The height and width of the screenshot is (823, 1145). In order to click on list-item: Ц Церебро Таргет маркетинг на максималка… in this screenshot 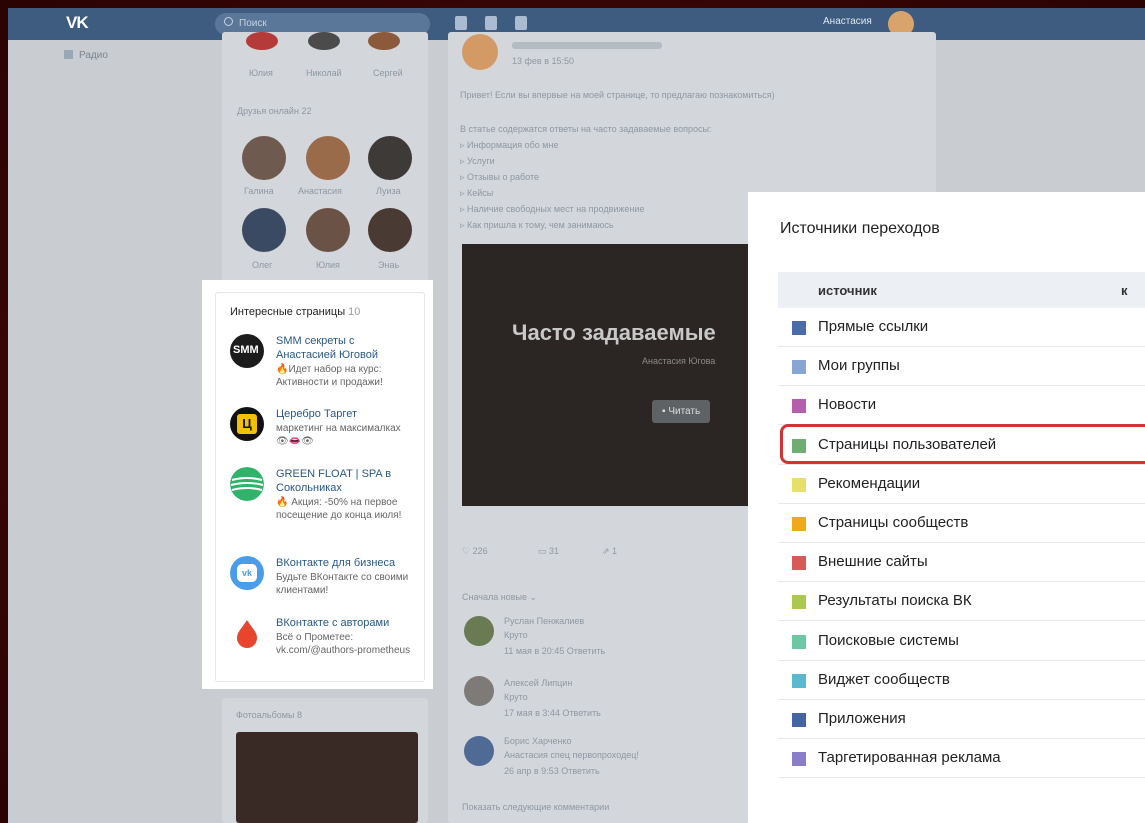, I will do `click(323, 435)`.